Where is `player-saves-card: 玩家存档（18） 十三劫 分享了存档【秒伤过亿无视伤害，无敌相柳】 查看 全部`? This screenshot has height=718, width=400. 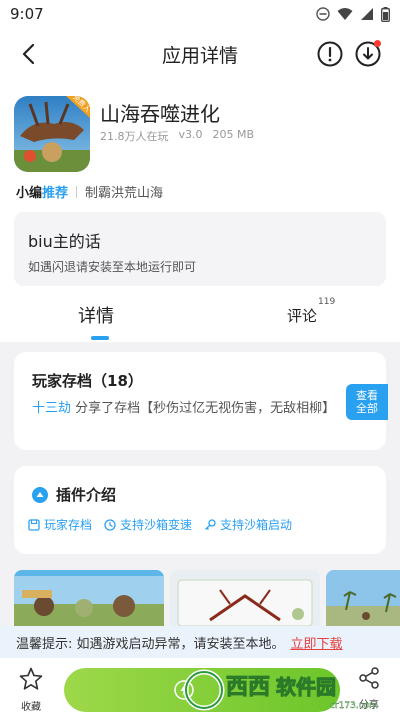 player-saves-card: 玩家存档（18） 十三劫 分享了存档【秒伤过亿无视伤害，无敌相柳】 查看 全部 is located at coordinates (201, 401).